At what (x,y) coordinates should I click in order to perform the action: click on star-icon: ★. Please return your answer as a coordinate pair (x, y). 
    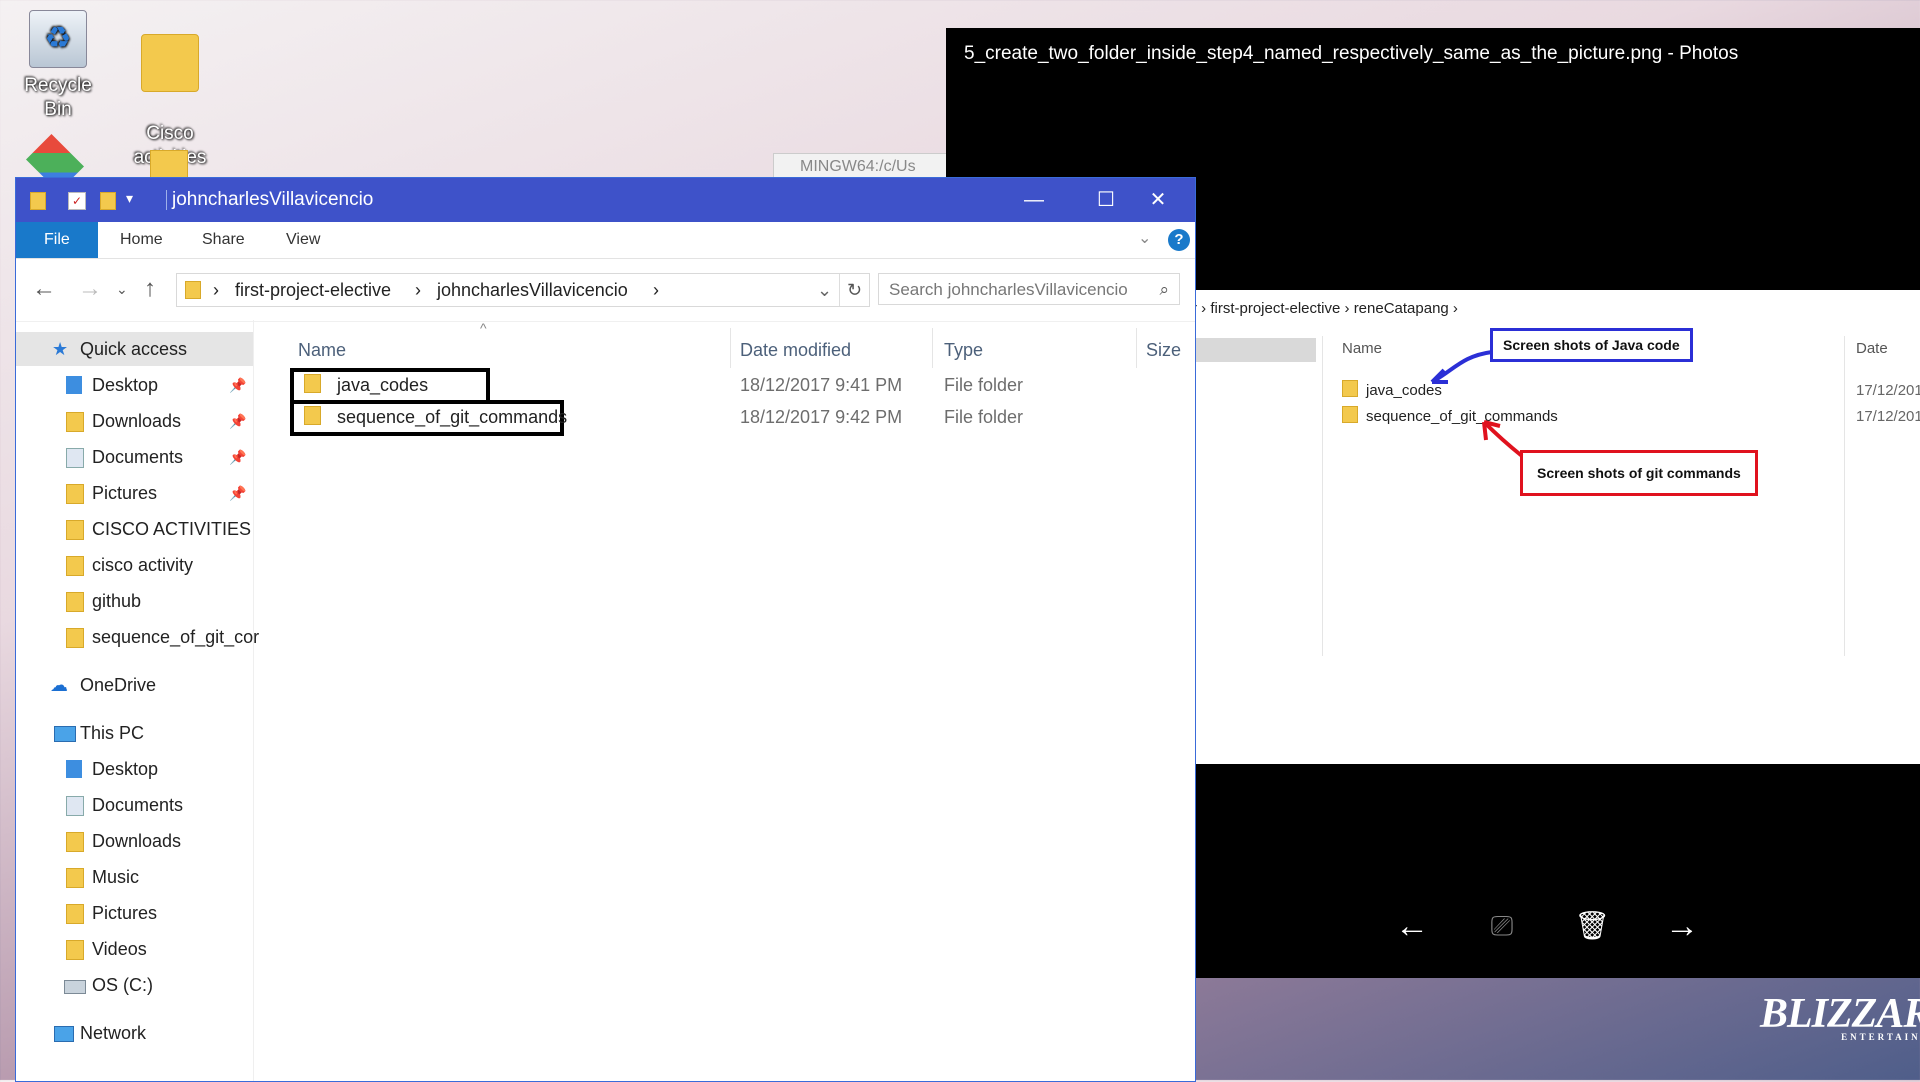
    Looking at the image, I should click on (60, 349).